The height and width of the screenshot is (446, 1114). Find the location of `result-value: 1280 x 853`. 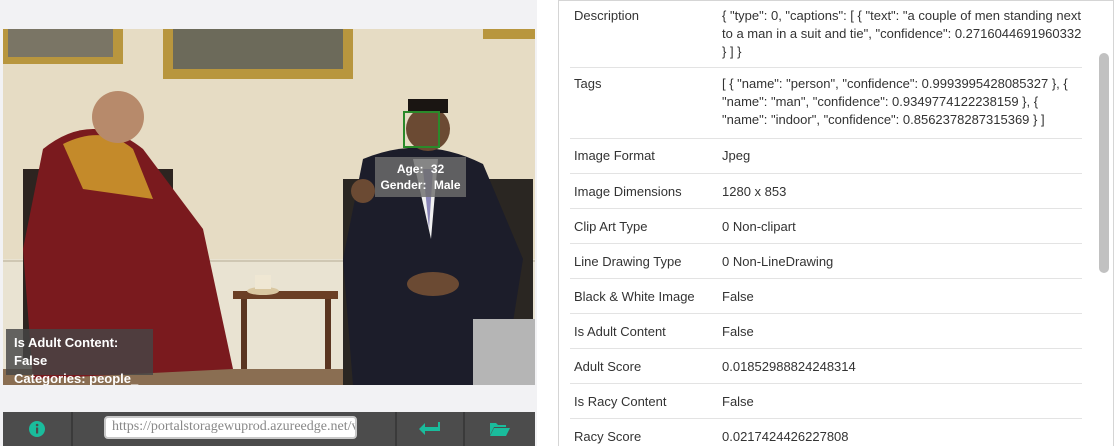

result-value: 1280 x 853 is located at coordinates (754, 191).